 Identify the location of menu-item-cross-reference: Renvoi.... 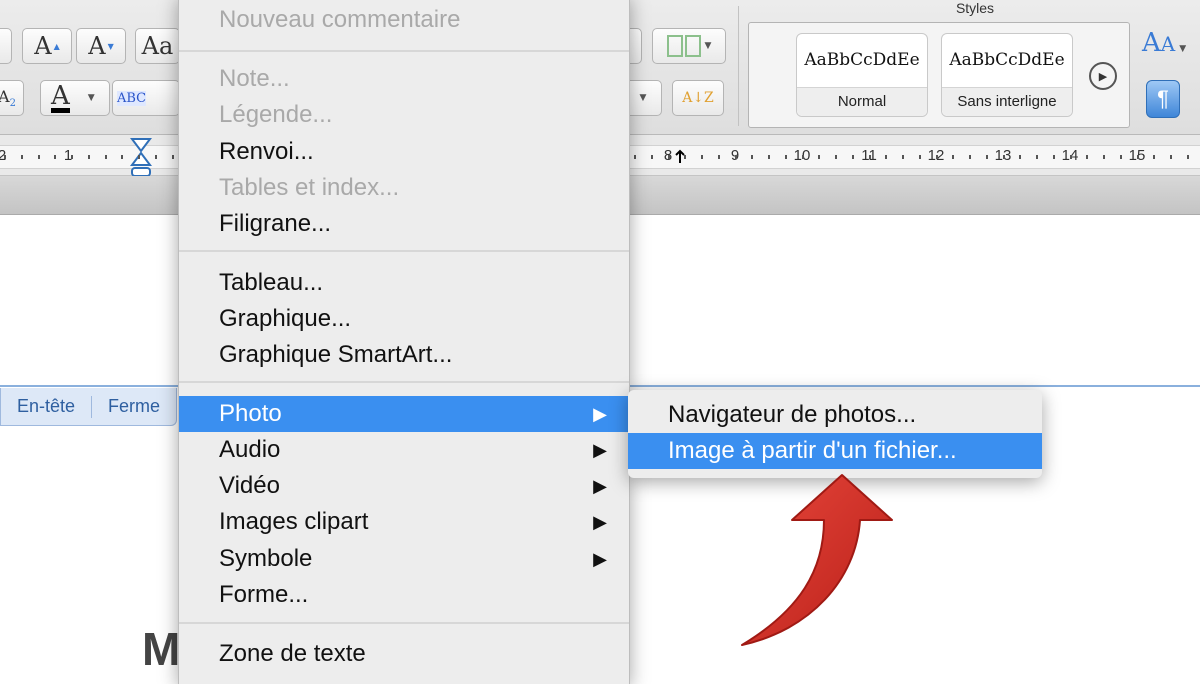
(404, 152).